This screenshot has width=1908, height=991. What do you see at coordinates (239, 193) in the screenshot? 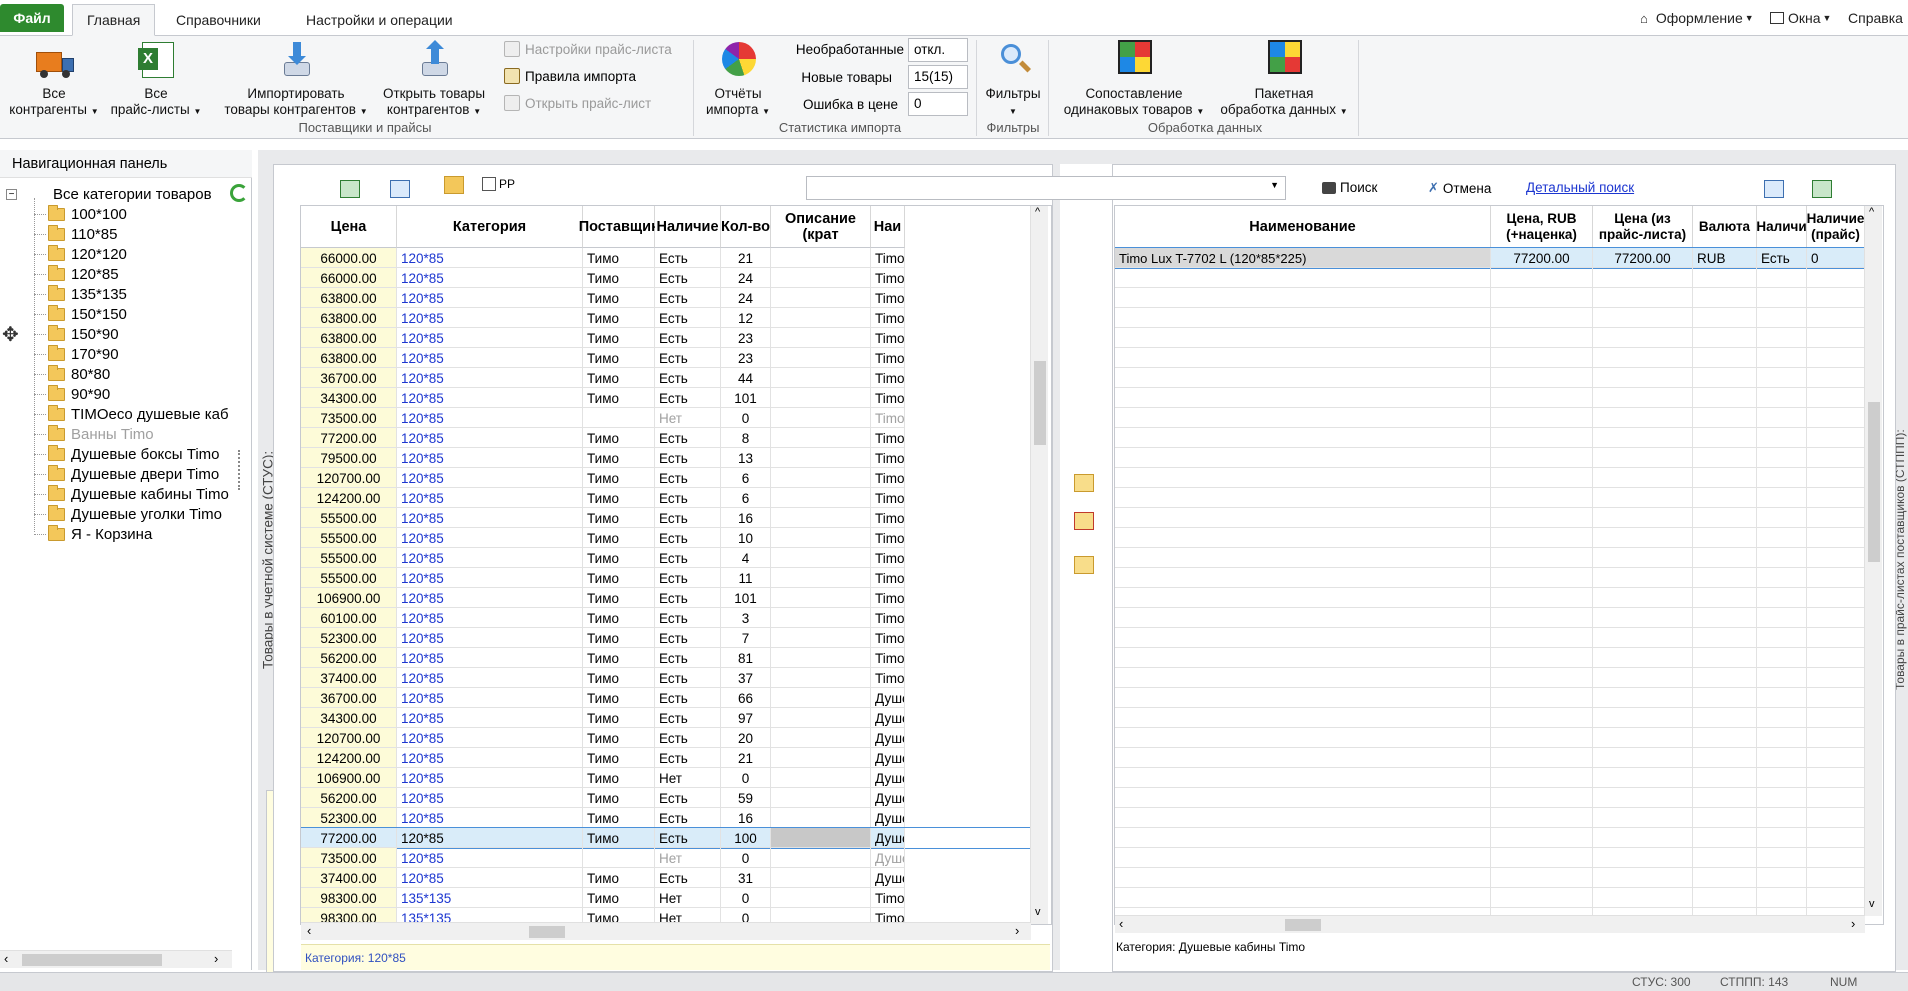
I see `refresh-icon` at bounding box center [239, 193].